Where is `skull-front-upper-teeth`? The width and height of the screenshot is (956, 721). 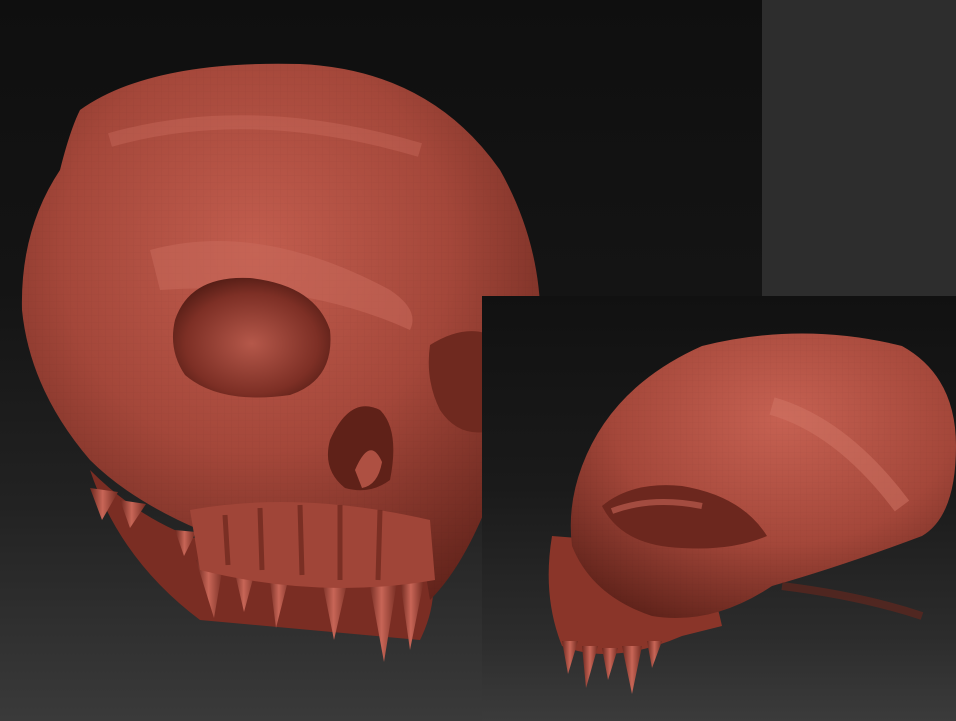 skull-front-upper-teeth is located at coordinates (312, 545).